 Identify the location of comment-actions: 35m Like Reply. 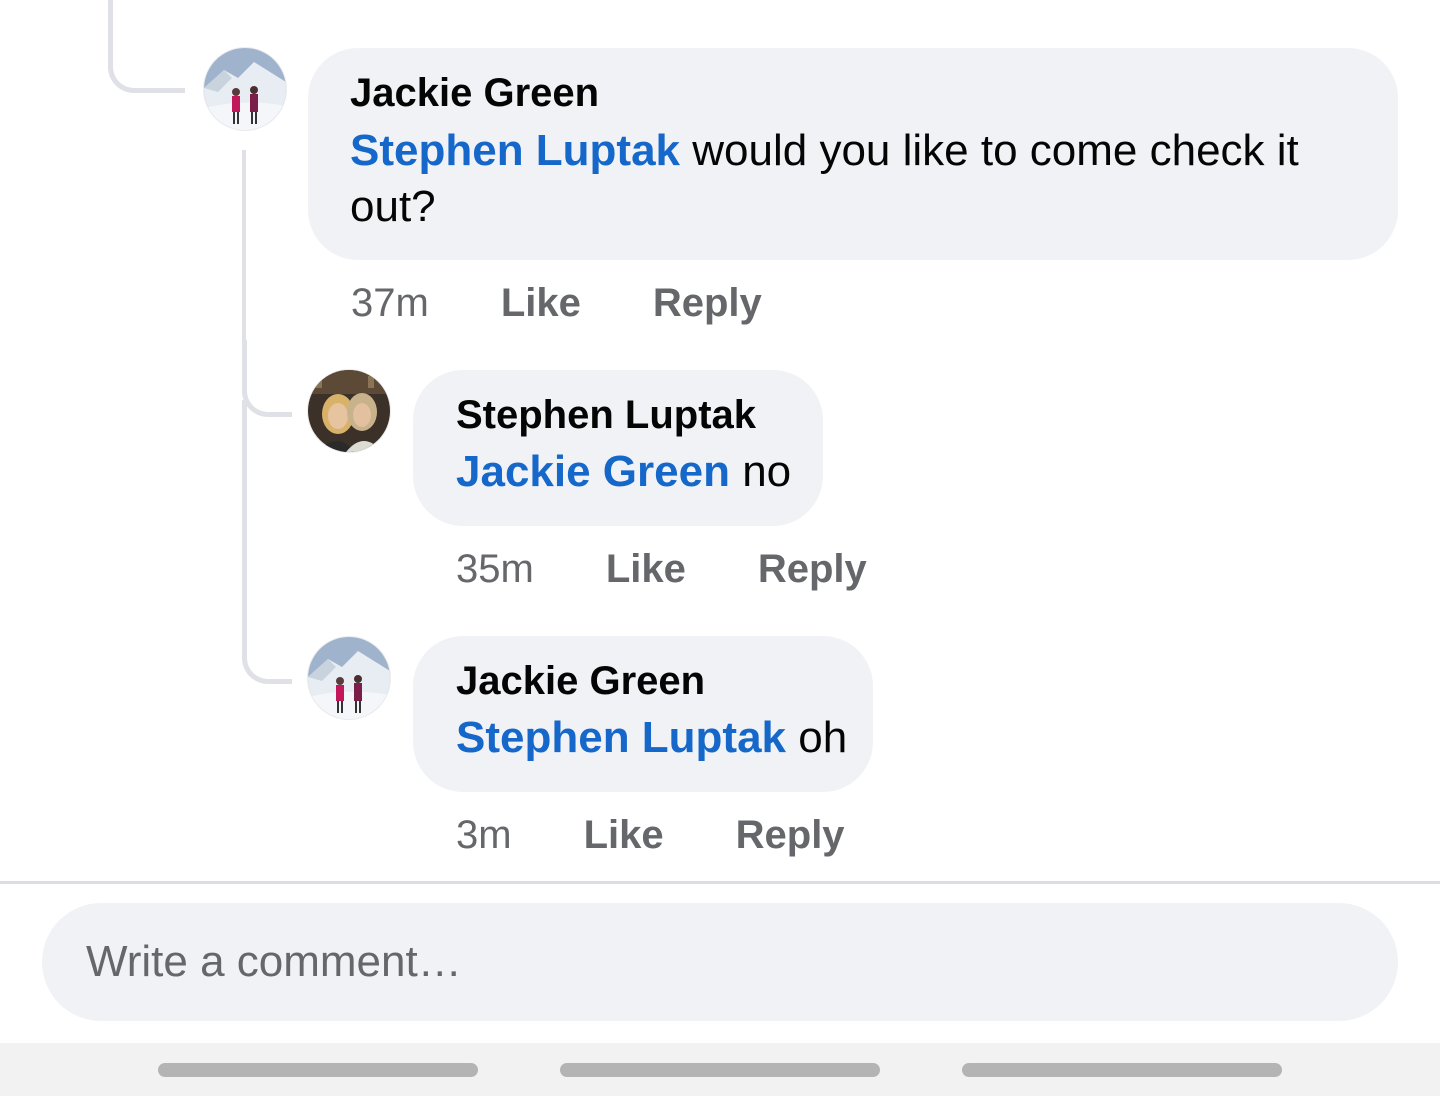
(661, 569).